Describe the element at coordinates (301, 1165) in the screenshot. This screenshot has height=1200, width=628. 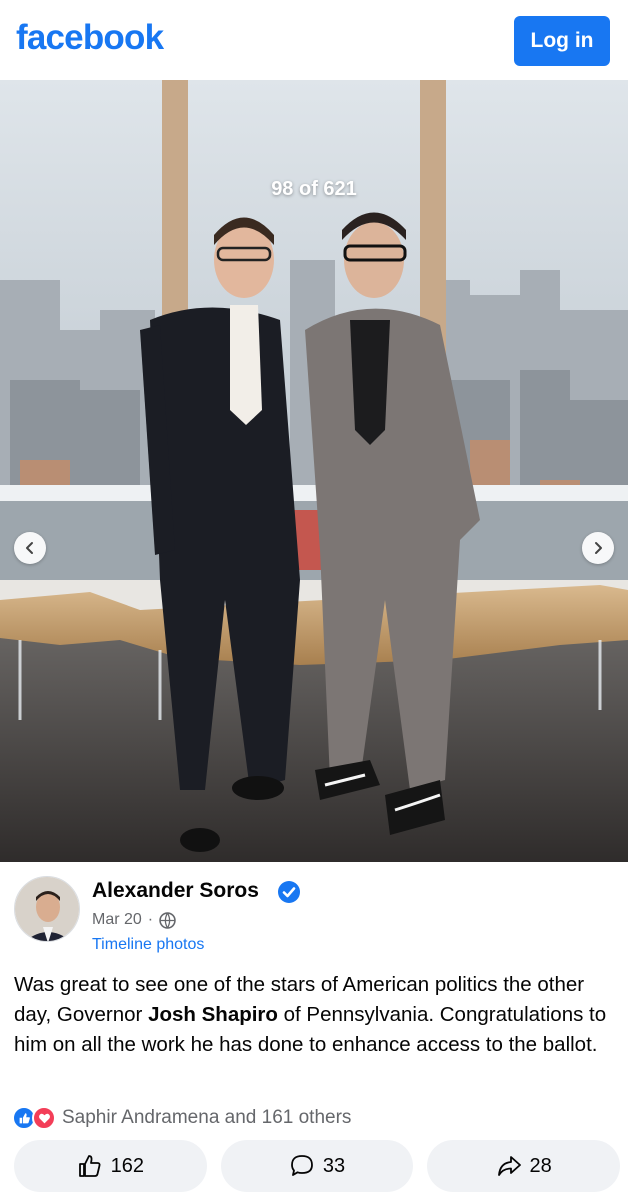
I see `comment-icon` at that location.